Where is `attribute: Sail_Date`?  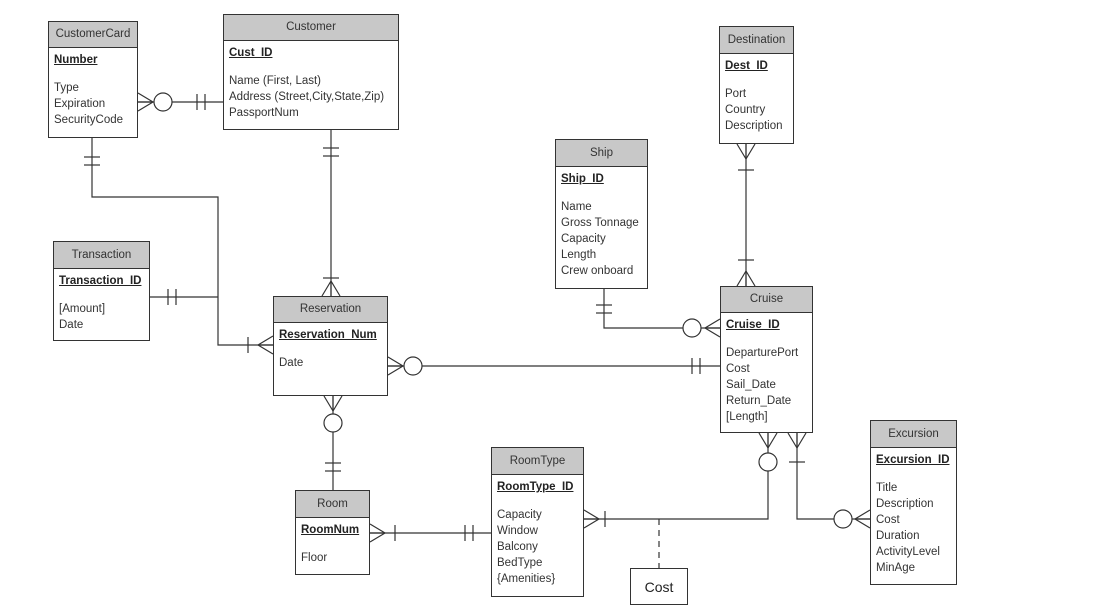 attribute: Sail_Date is located at coordinates (751, 385).